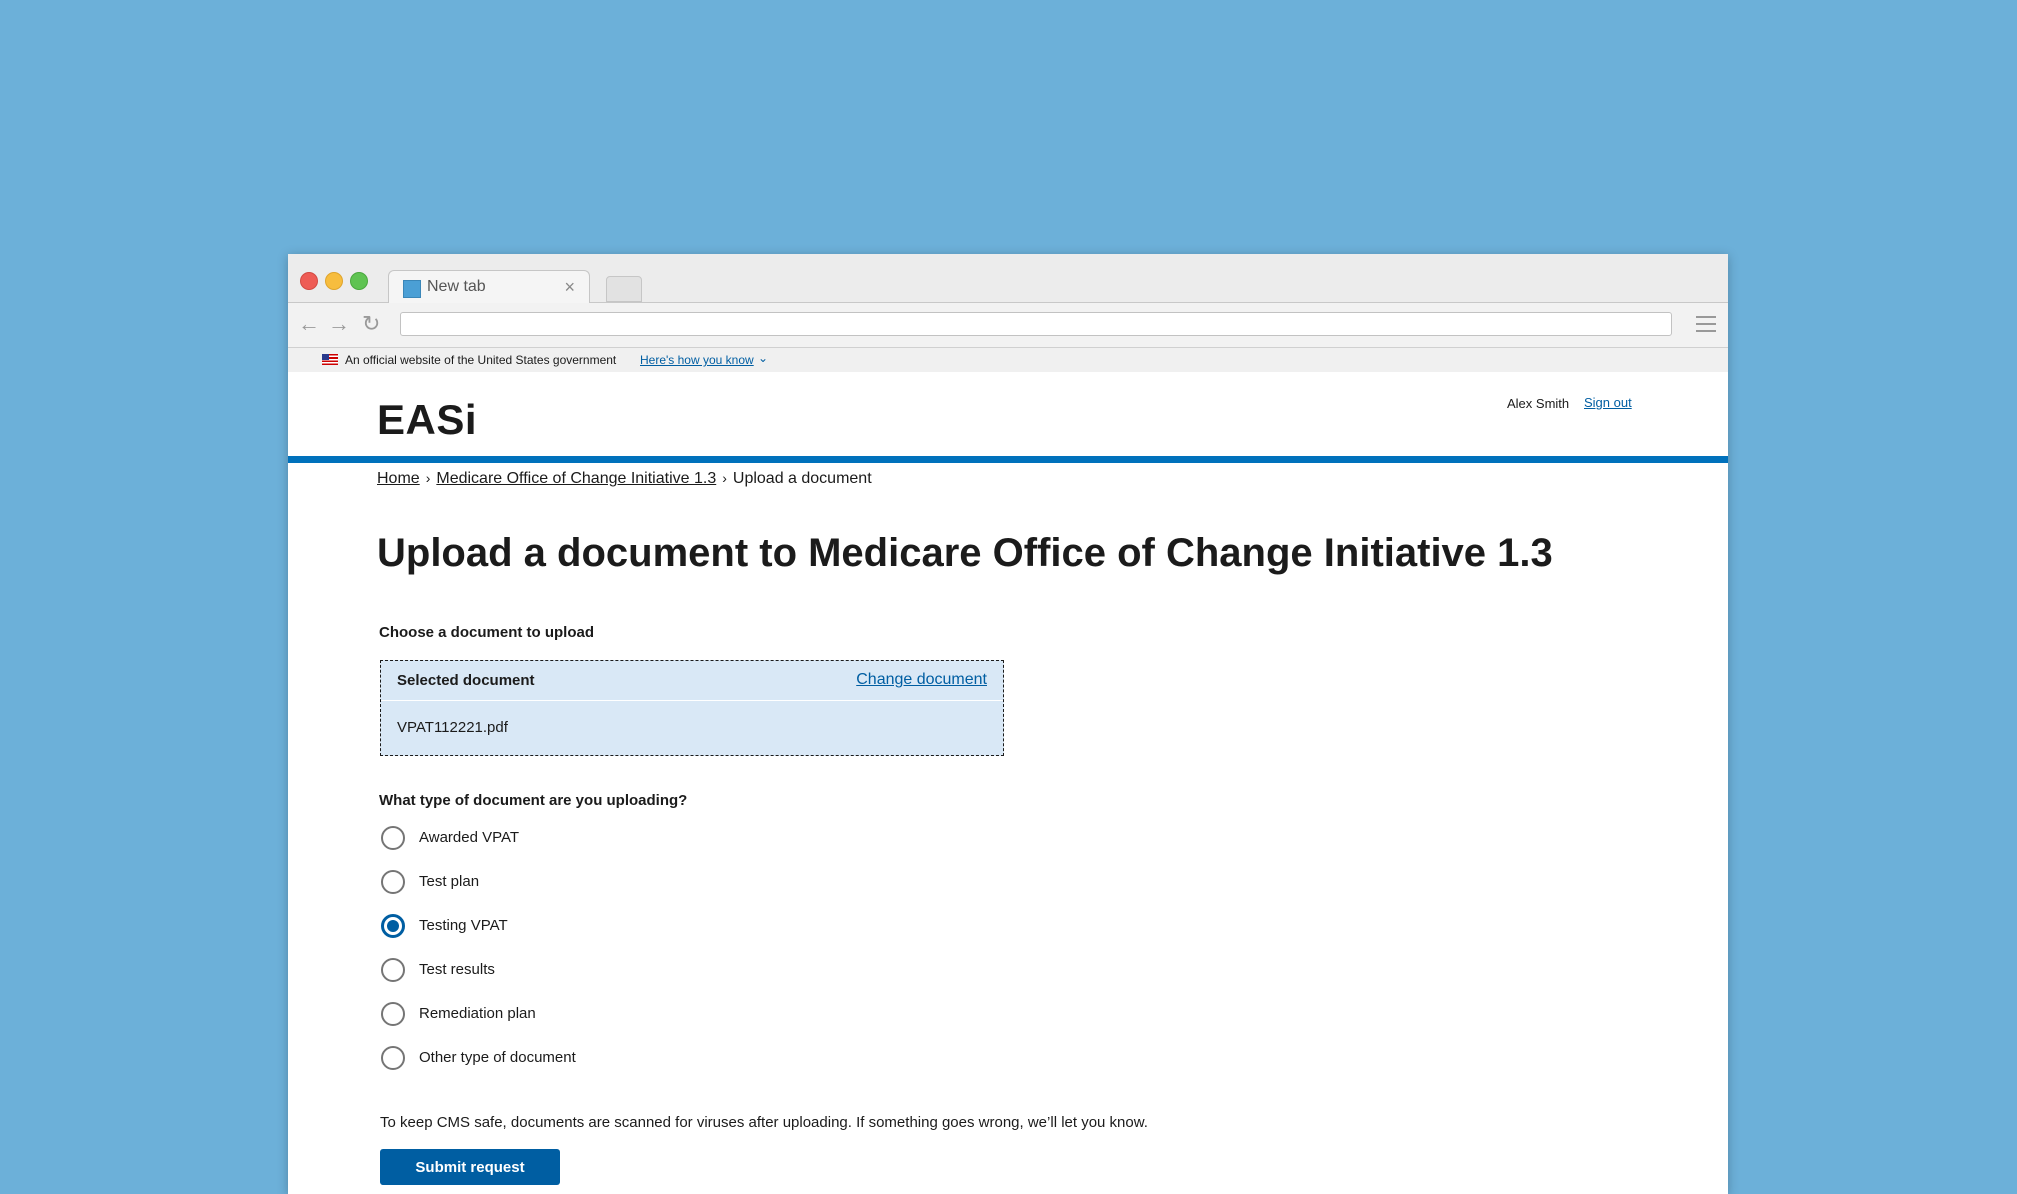  Describe the element at coordinates (921, 680) in the screenshot. I see `change-document-link: Change document` at that location.